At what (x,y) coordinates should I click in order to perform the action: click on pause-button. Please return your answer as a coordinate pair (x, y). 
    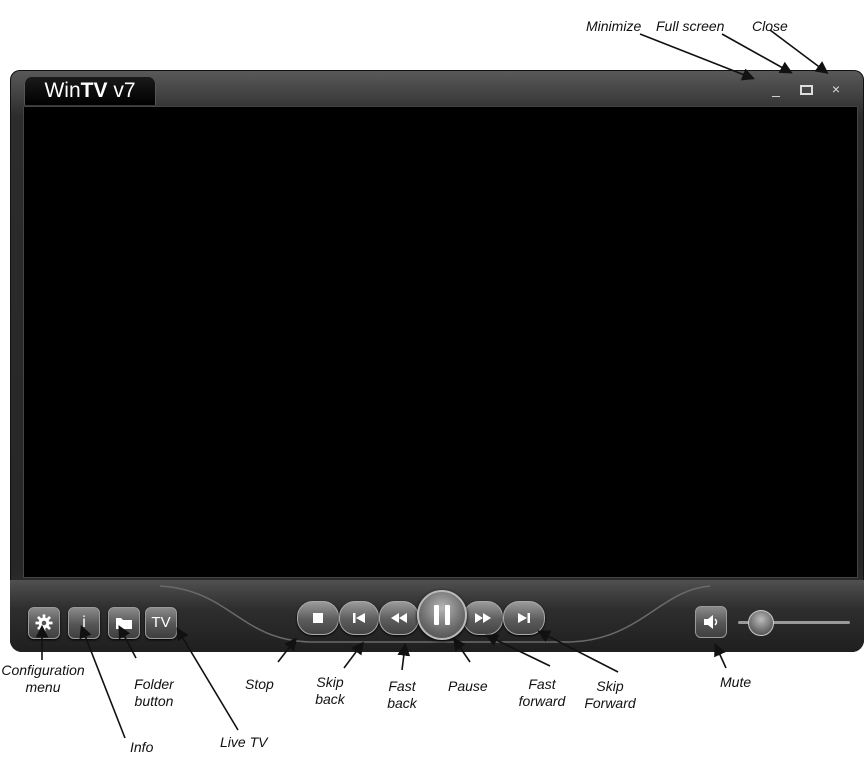
    Looking at the image, I should click on (442, 615).